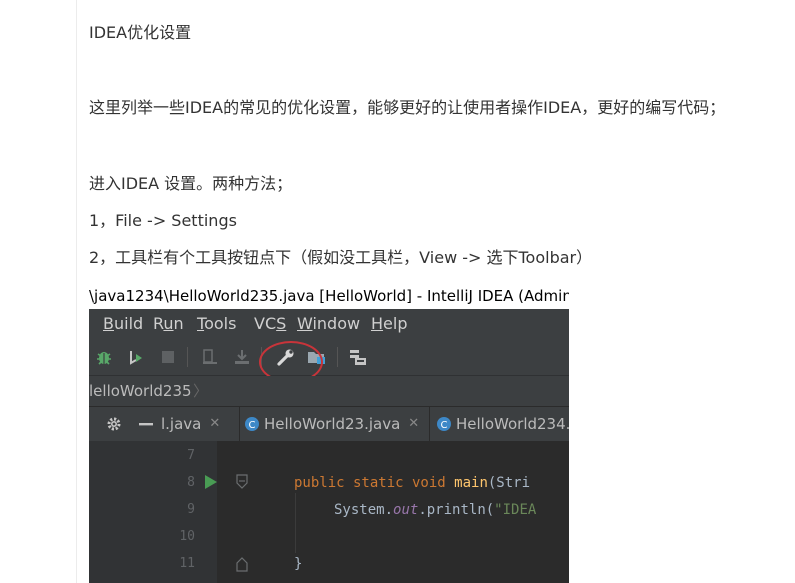  What do you see at coordinates (210, 357) in the screenshot?
I see `project-structure-icon` at bounding box center [210, 357].